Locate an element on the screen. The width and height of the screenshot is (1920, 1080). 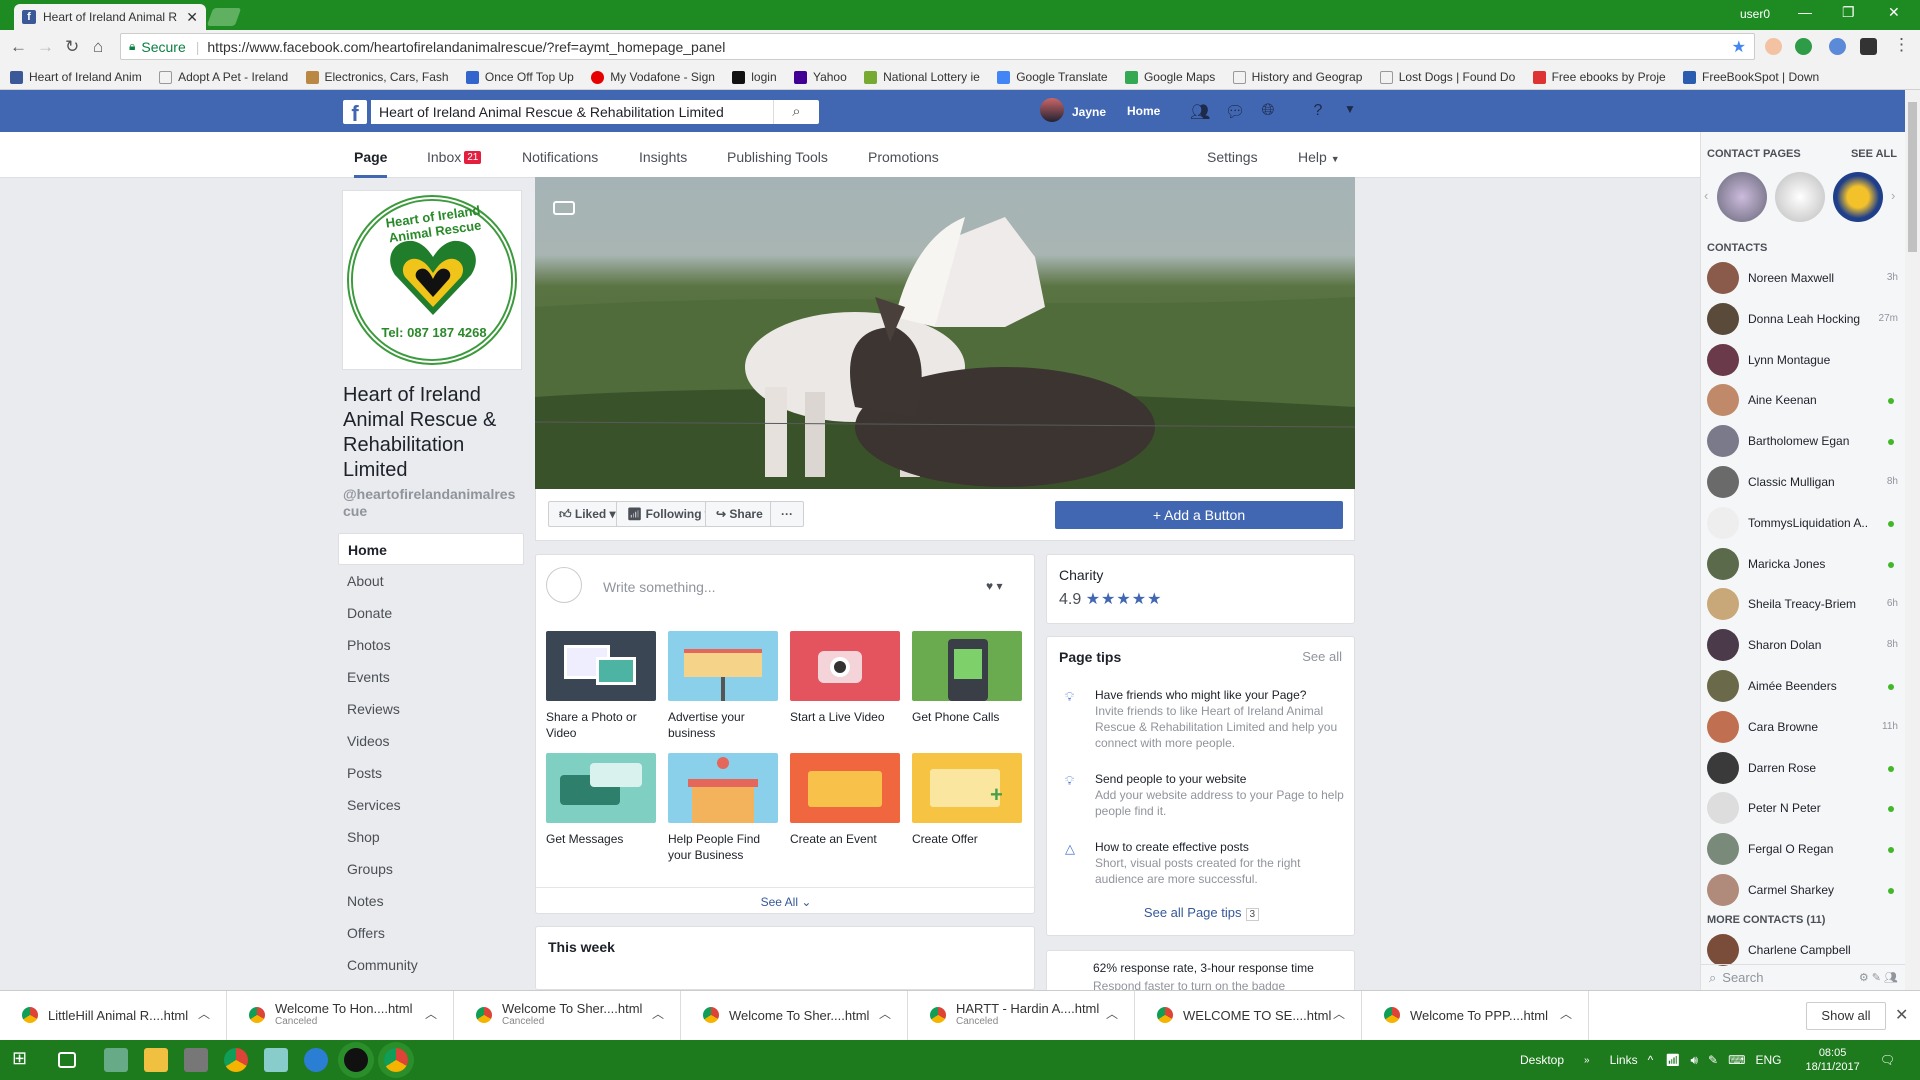
wifi-icon: 📶︎ is located at coordinates (1672, 1060).